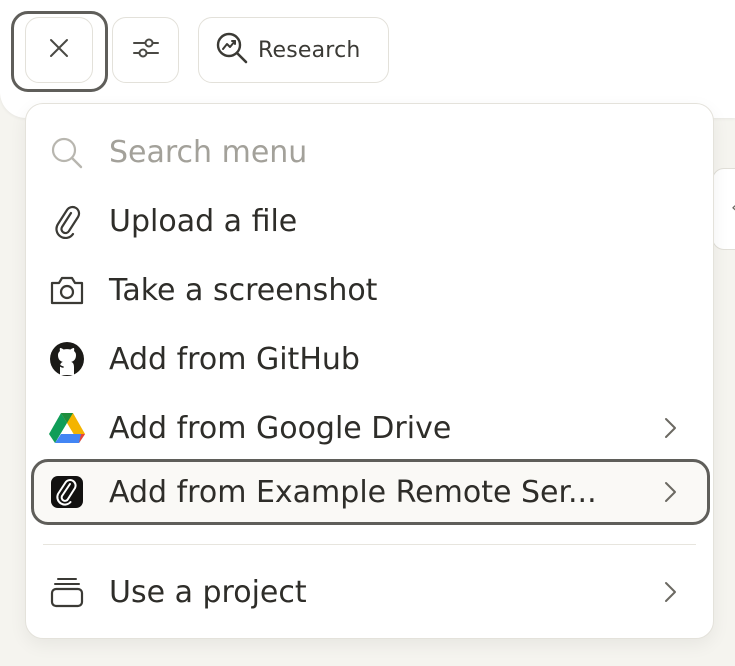 The image size is (735, 666). I want to click on sliders-icon, so click(146, 50).